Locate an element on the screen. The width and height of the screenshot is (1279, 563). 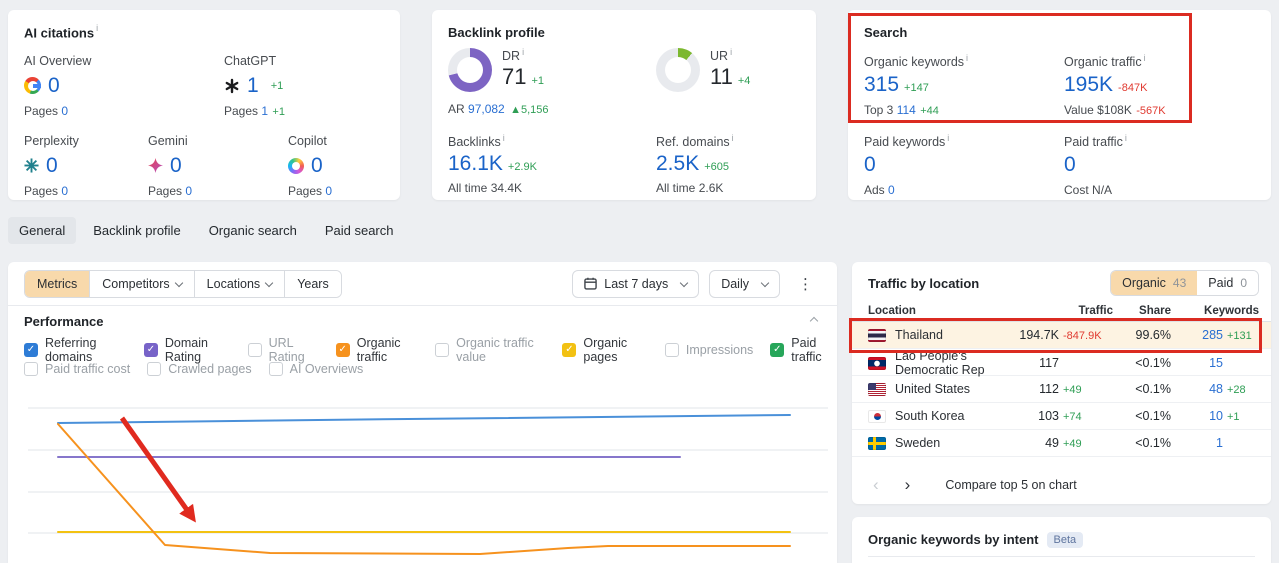
chevron-down-icon is located at coordinates (269, 282).